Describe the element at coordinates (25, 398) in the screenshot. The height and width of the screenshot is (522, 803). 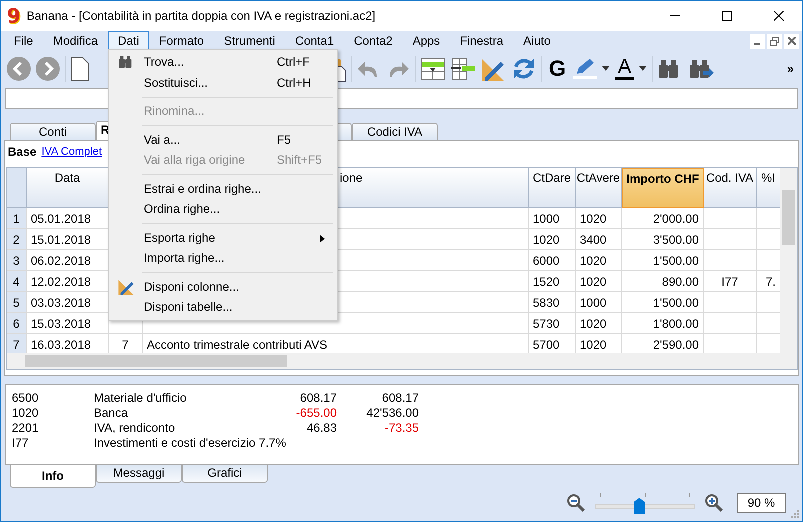
I see `account-code: 6500` at that location.